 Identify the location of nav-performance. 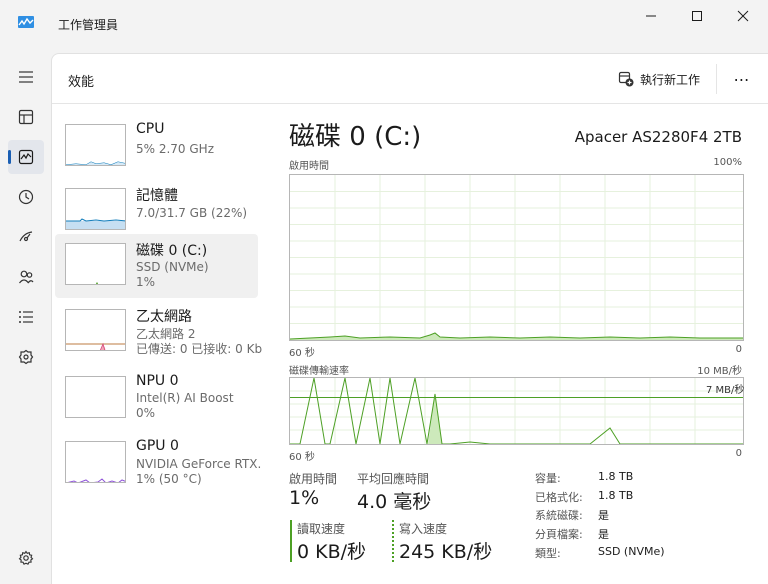
(26, 157).